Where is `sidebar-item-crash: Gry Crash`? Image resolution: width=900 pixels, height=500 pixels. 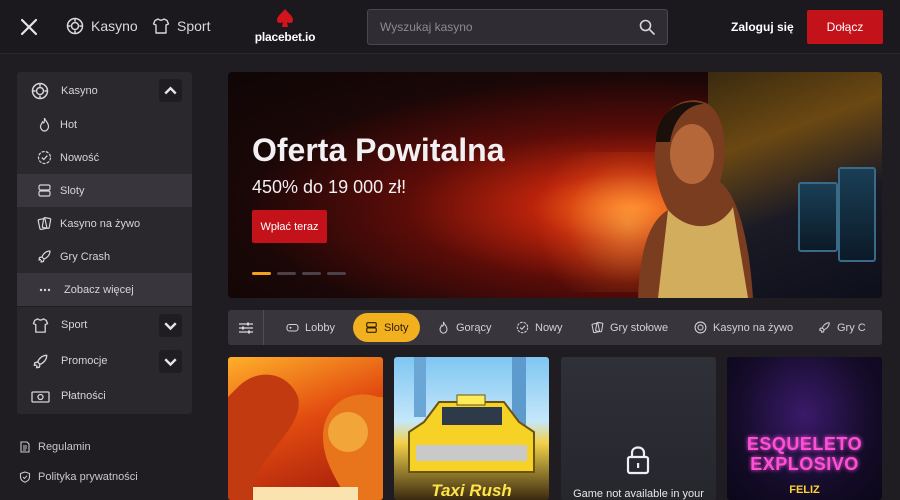
sidebar-item-crash: Gry Crash is located at coordinates (104, 256).